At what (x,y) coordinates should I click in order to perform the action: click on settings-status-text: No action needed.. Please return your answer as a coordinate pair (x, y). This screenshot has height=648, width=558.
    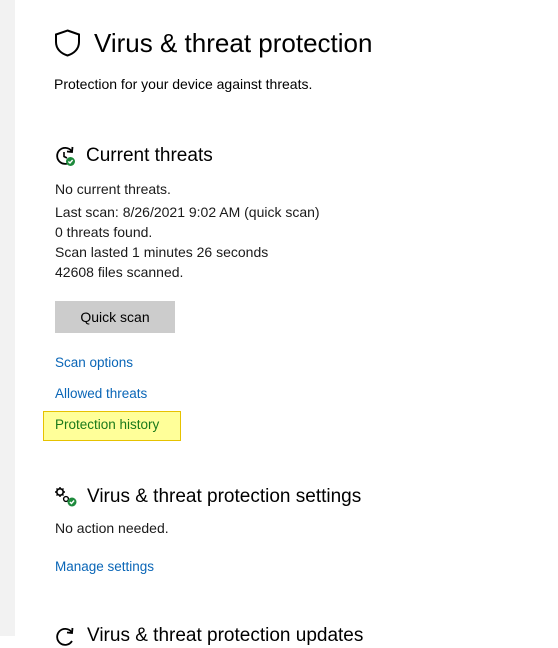
    Looking at the image, I should click on (112, 528).